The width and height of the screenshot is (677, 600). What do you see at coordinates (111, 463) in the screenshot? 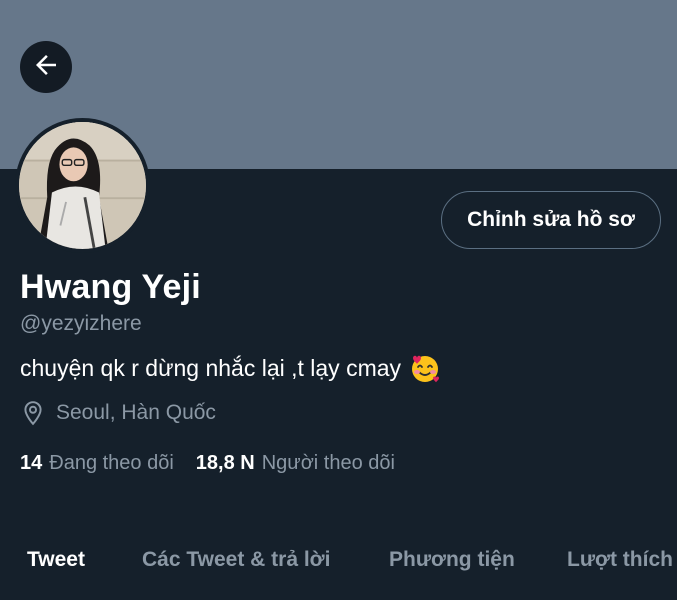
I see `following-label: Đang theo dõi` at bounding box center [111, 463].